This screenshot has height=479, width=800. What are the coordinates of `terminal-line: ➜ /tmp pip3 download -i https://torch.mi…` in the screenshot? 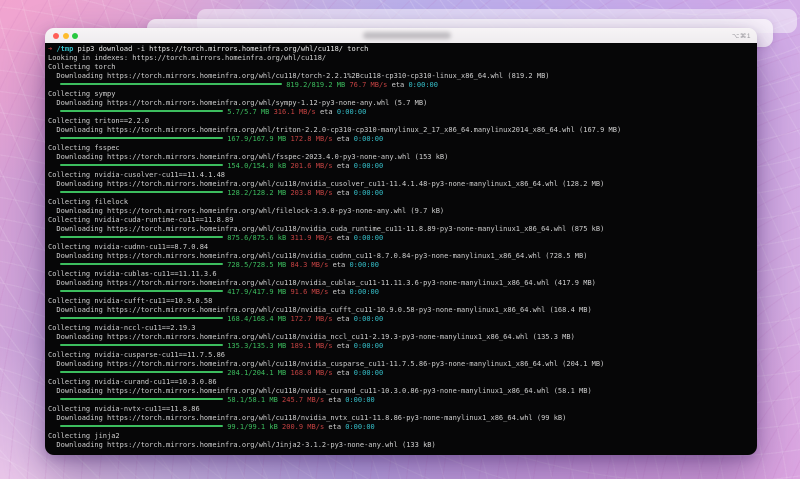 It's located at (208, 49).